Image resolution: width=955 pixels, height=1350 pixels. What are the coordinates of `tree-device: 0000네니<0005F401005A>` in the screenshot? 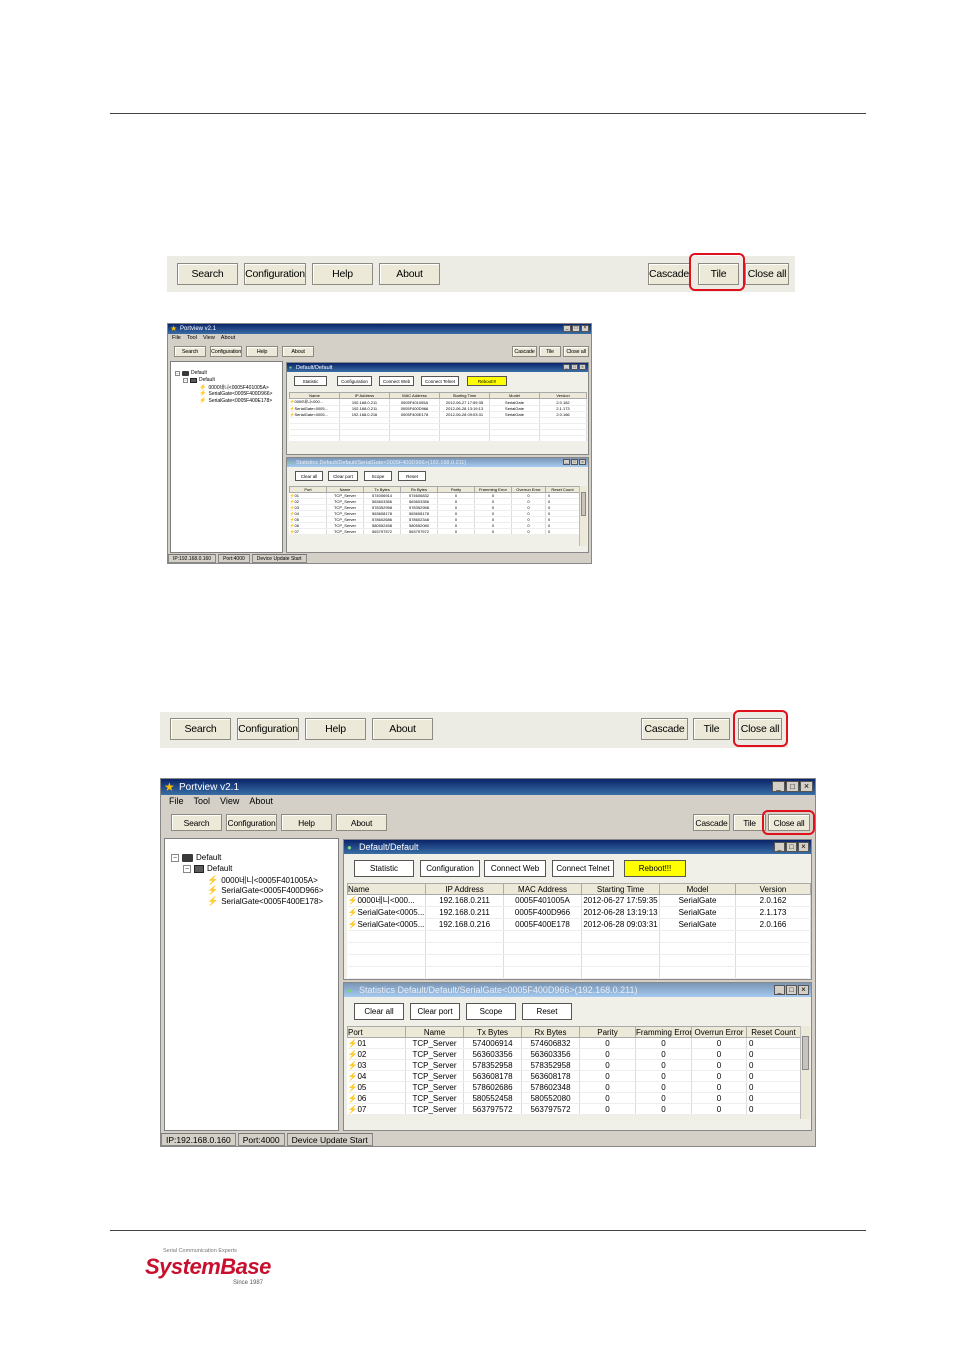 It's located at (238, 387).